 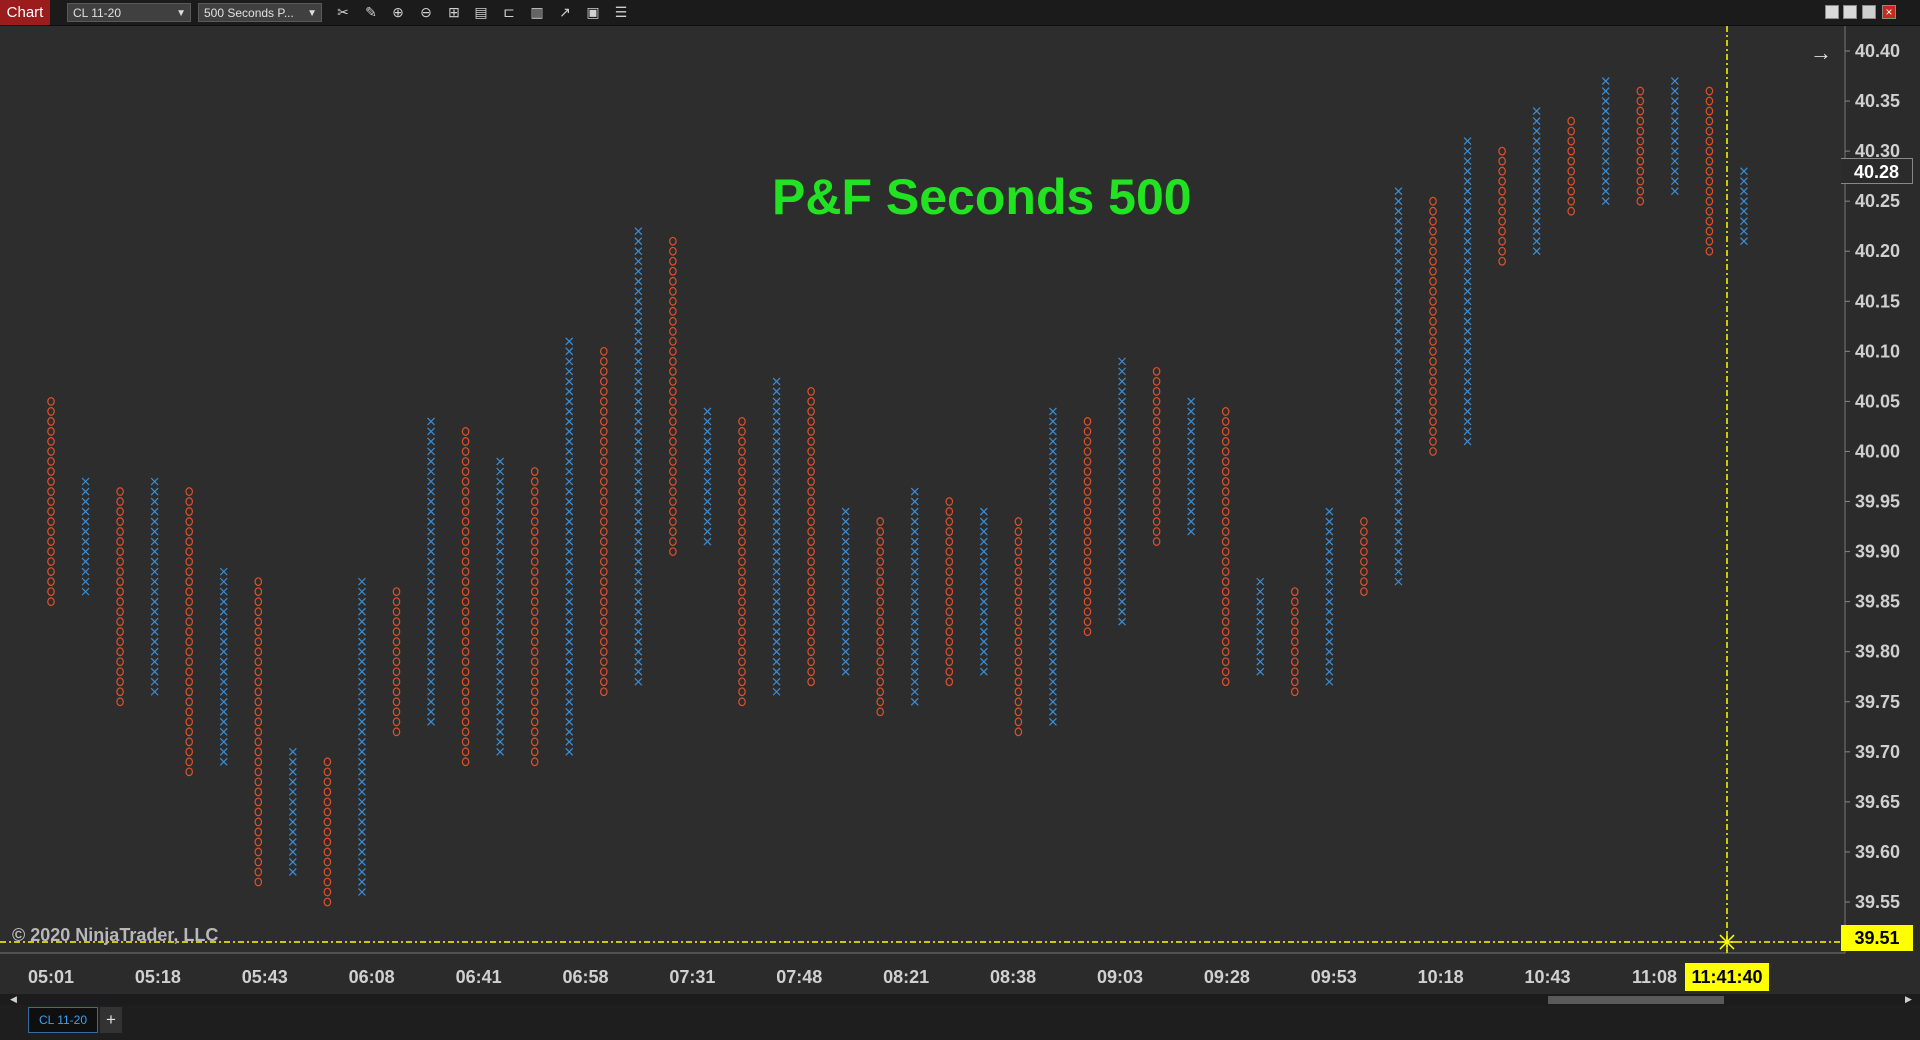 What do you see at coordinates (481, 12) in the screenshot?
I see `properties-icon: ▤` at bounding box center [481, 12].